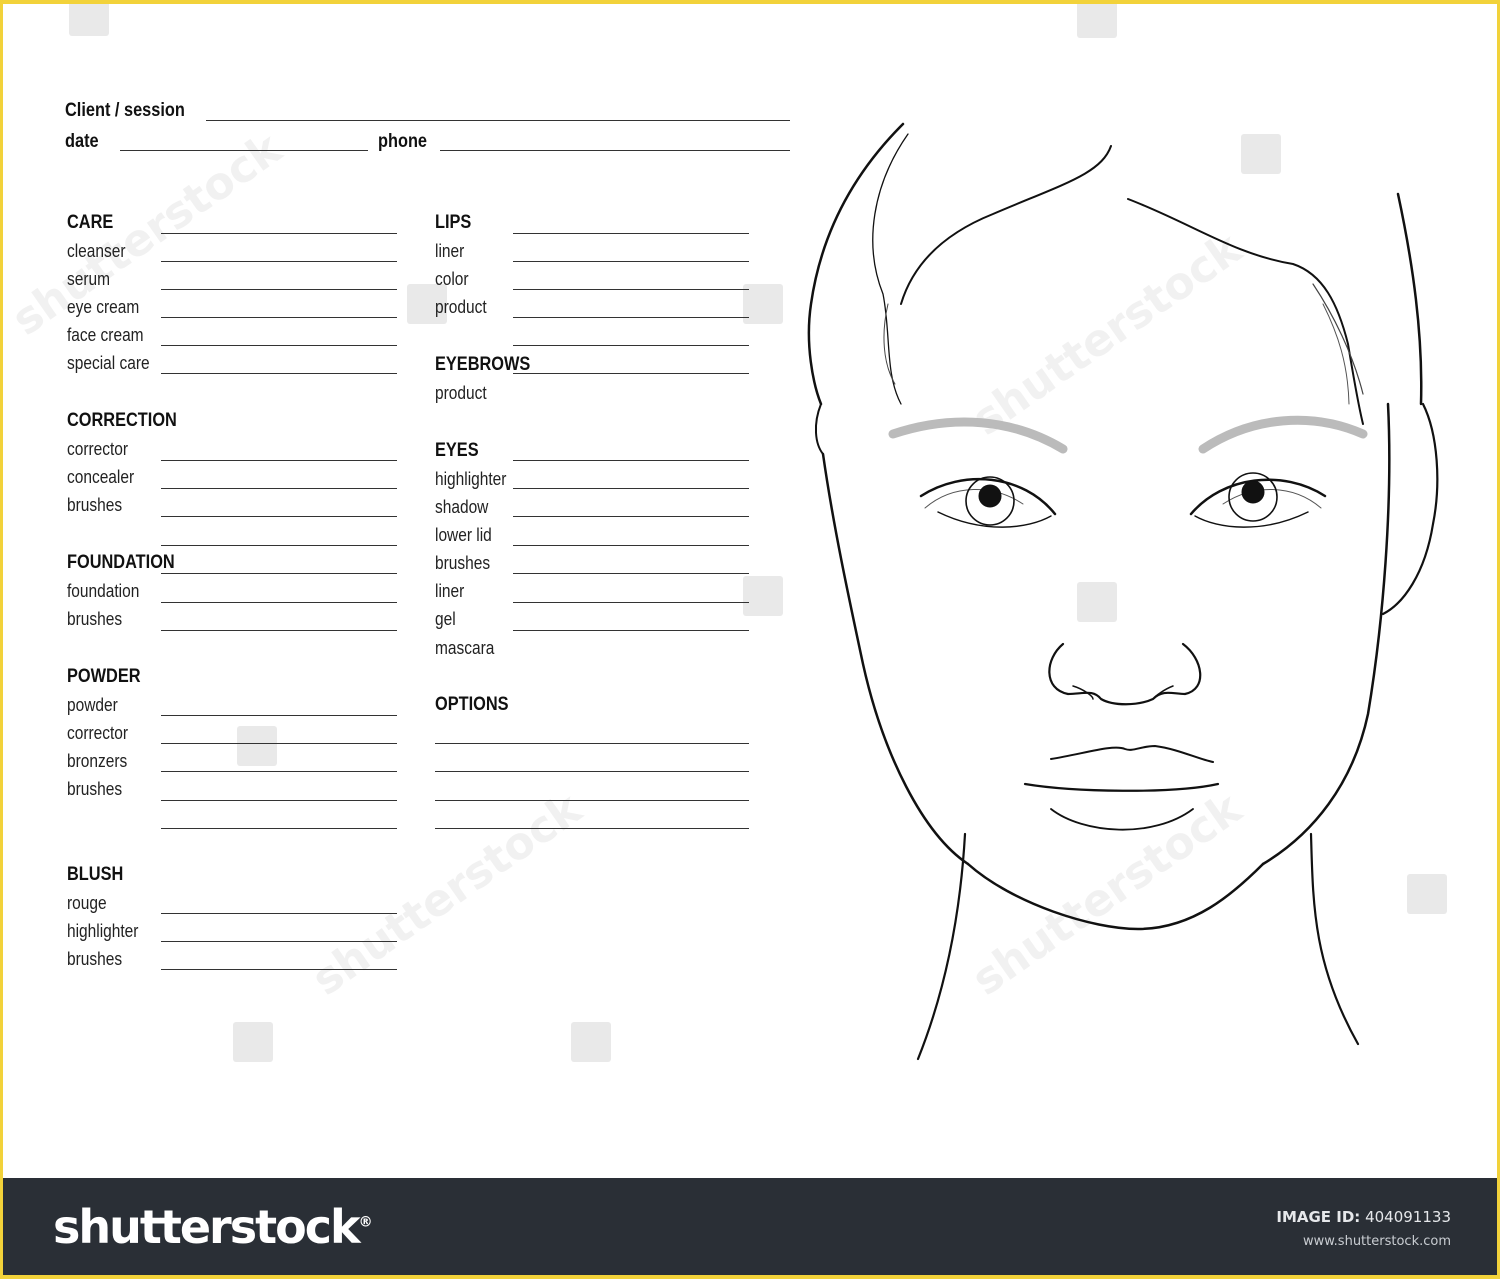  Describe the element at coordinates (457, 450) in the screenshot. I see `section-title-eyes: EYES` at that location.